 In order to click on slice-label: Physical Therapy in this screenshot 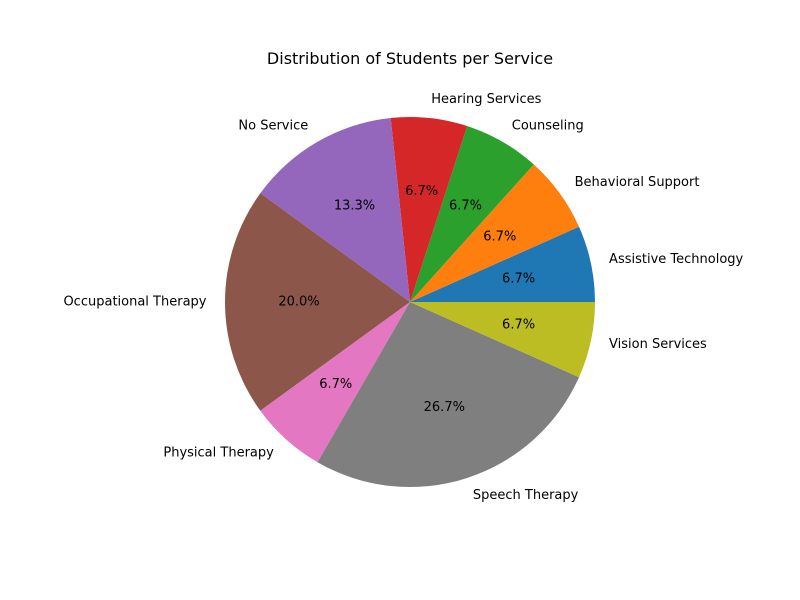, I will do `click(218, 453)`.